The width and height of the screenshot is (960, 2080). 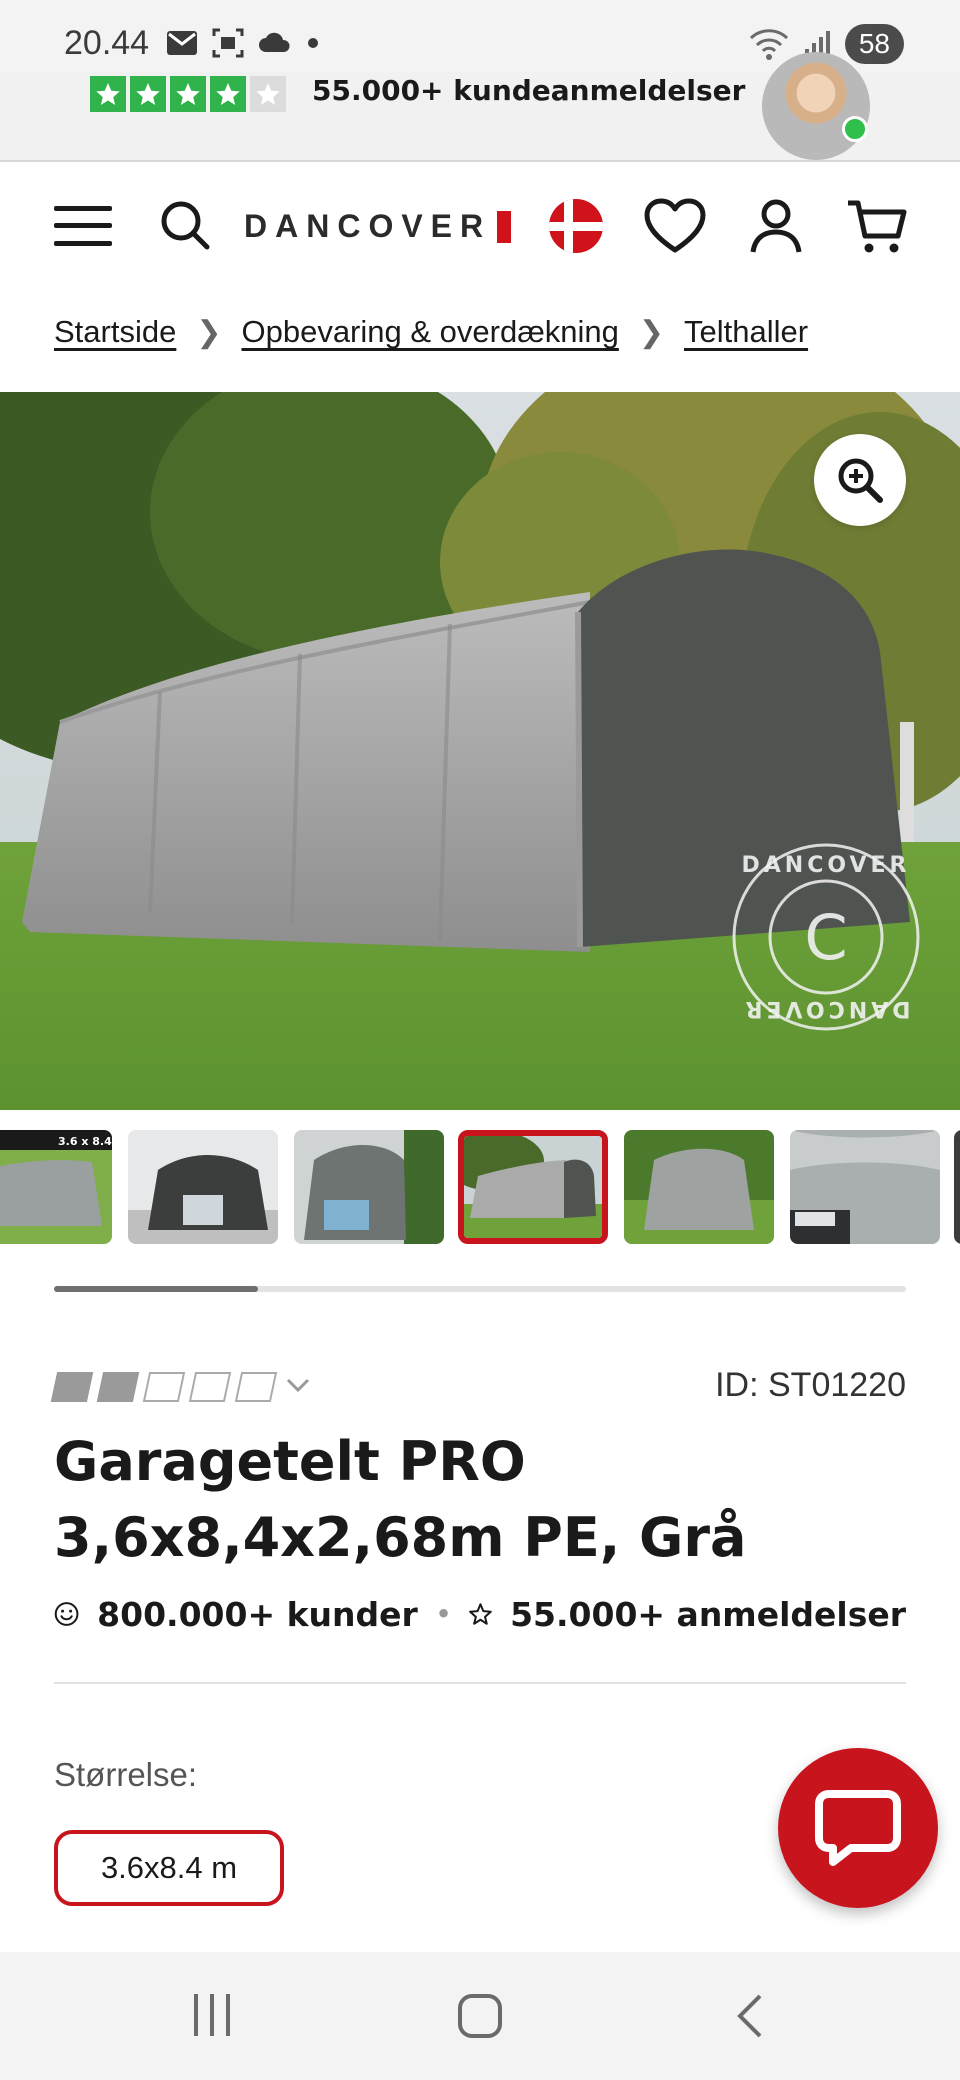 I want to click on gallery-scroll-track, so click(x=480, y=1289).